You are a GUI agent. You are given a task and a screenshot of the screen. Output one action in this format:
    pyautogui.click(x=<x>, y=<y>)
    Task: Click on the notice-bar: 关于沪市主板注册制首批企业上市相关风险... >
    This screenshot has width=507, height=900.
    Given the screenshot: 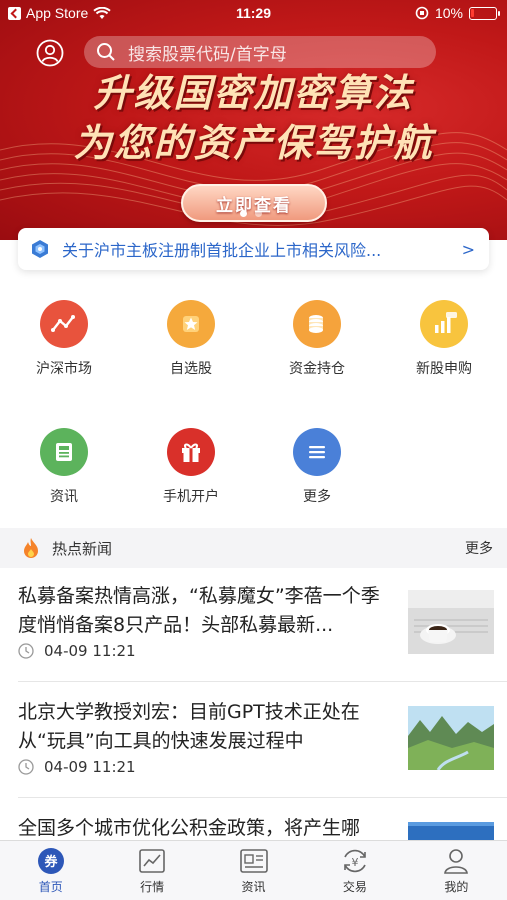 What is the action you would take?
    pyautogui.click(x=253, y=249)
    